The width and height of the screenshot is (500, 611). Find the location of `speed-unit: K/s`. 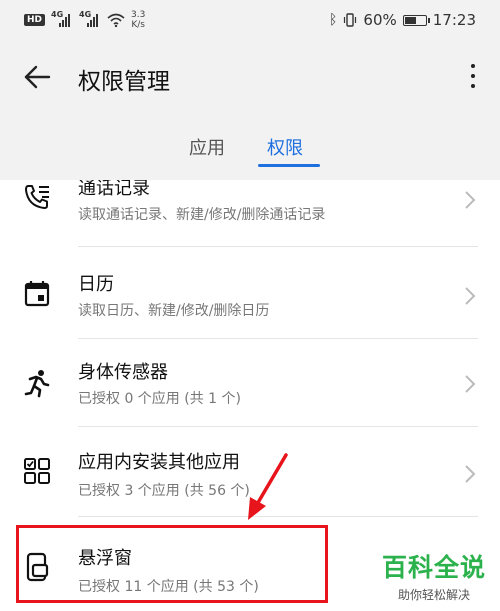

speed-unit: K/s is located at coordinates (138, 25).